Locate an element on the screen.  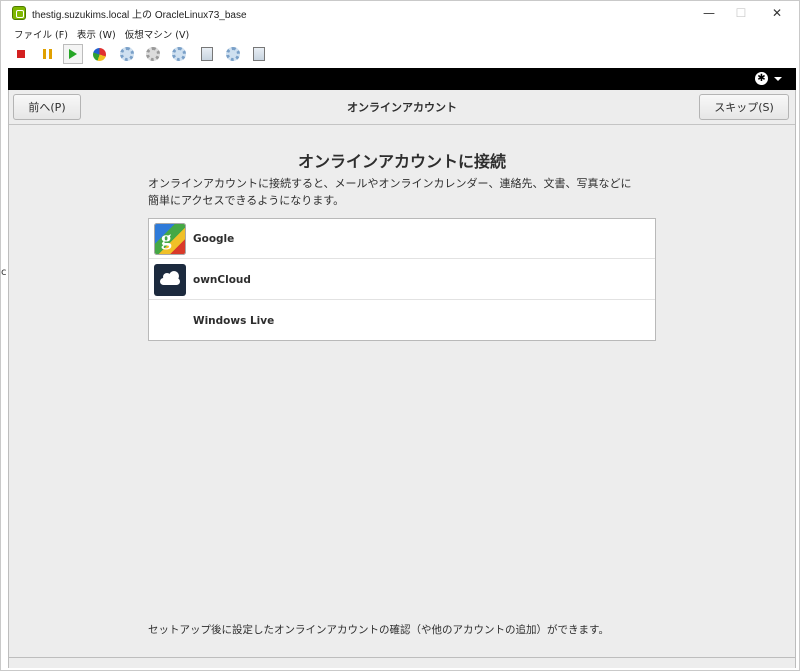
menu-file: ファイル (F) is located at coordinates (41, 34).